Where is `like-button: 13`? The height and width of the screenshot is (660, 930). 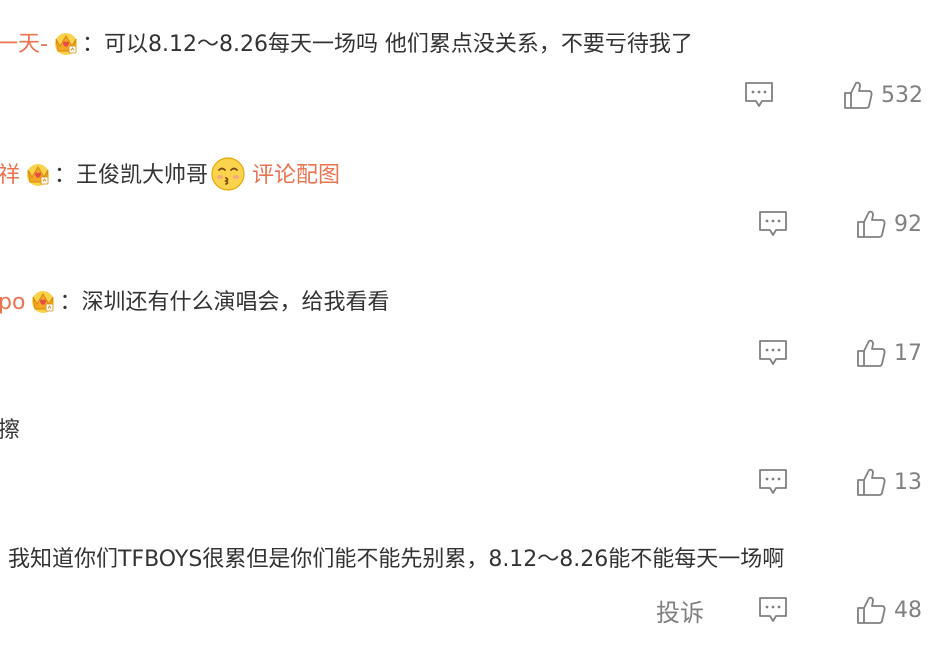 like-button: 13 is located at coordinates (889, 482).